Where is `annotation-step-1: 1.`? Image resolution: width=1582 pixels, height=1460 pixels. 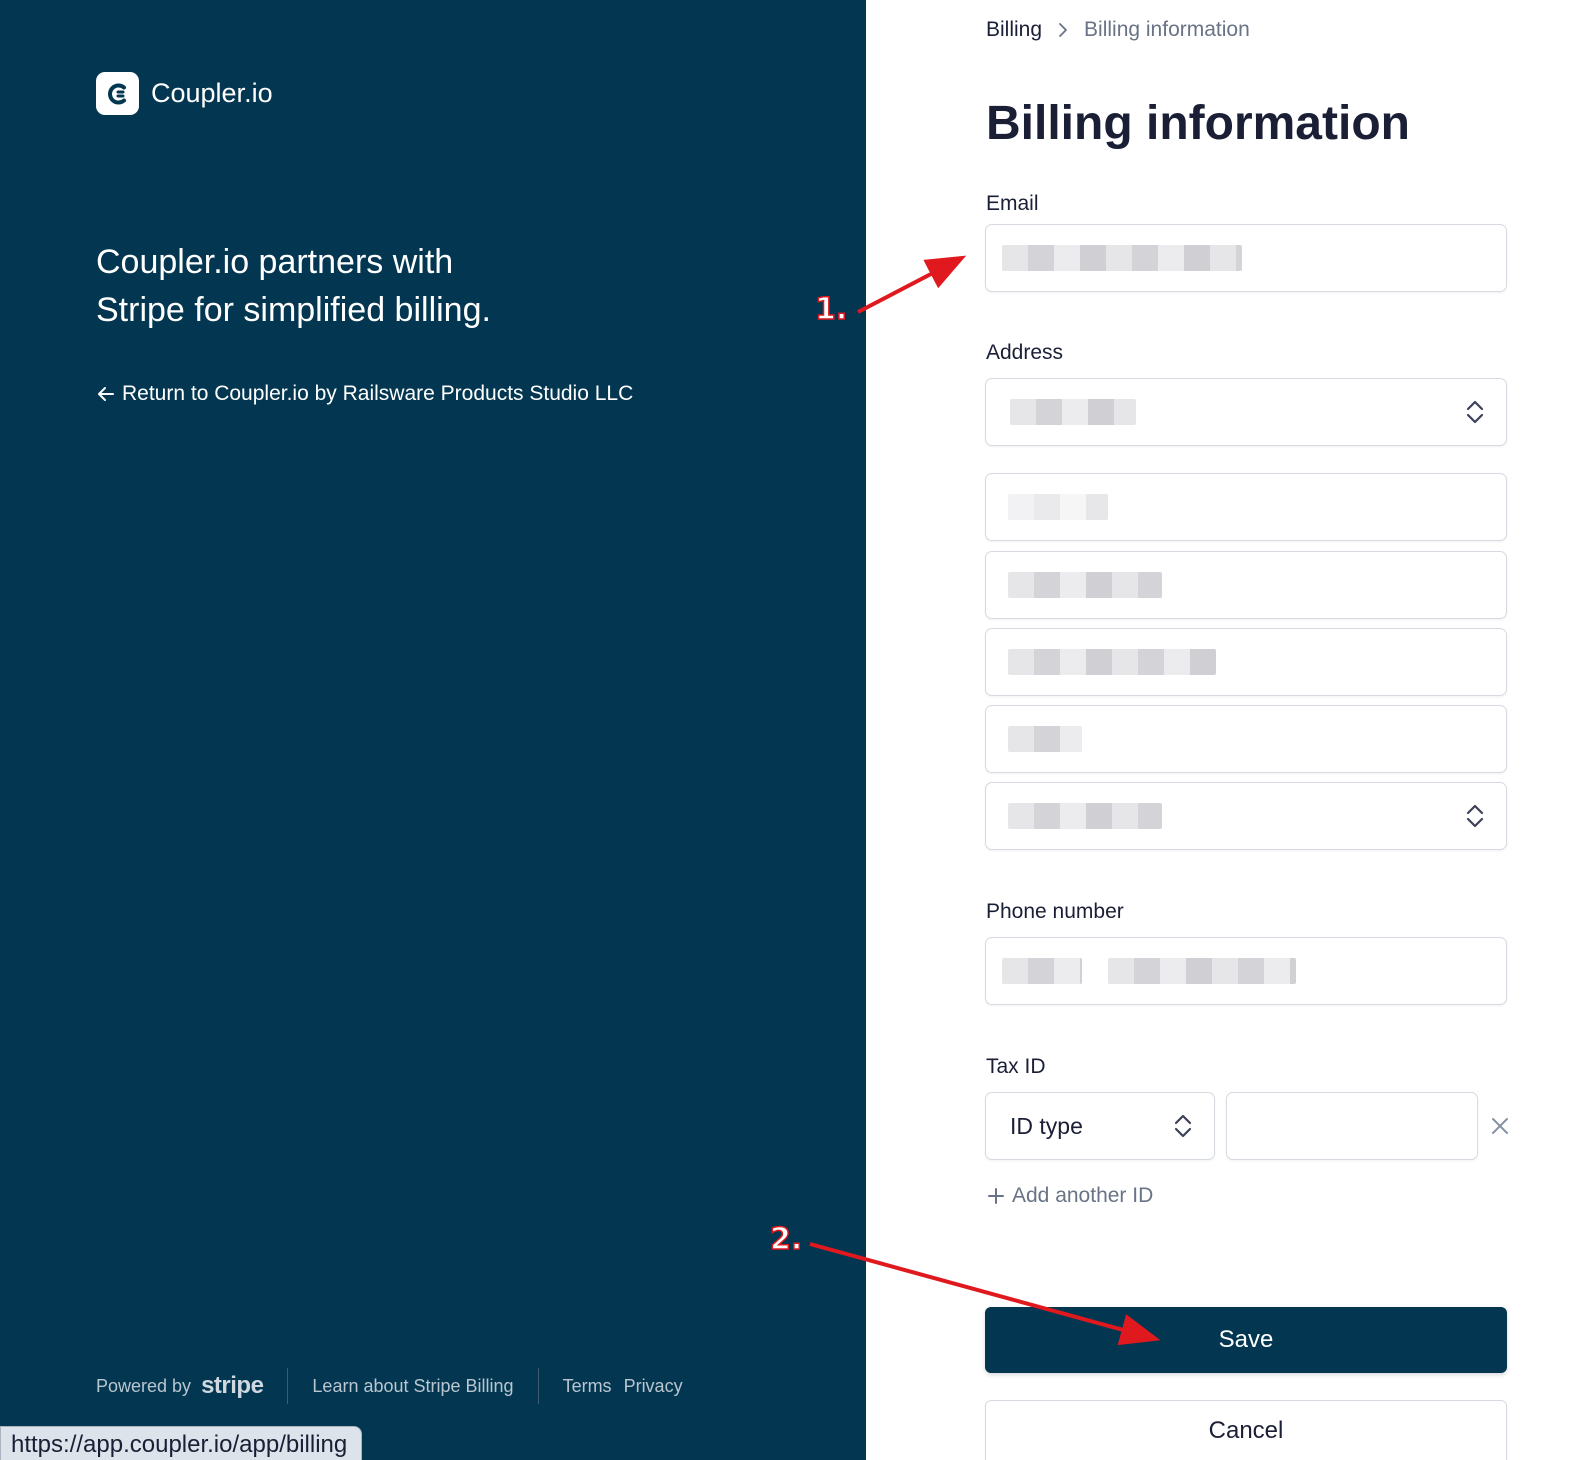
annotation-step-1: 1. is located at coordinates (831, 309).